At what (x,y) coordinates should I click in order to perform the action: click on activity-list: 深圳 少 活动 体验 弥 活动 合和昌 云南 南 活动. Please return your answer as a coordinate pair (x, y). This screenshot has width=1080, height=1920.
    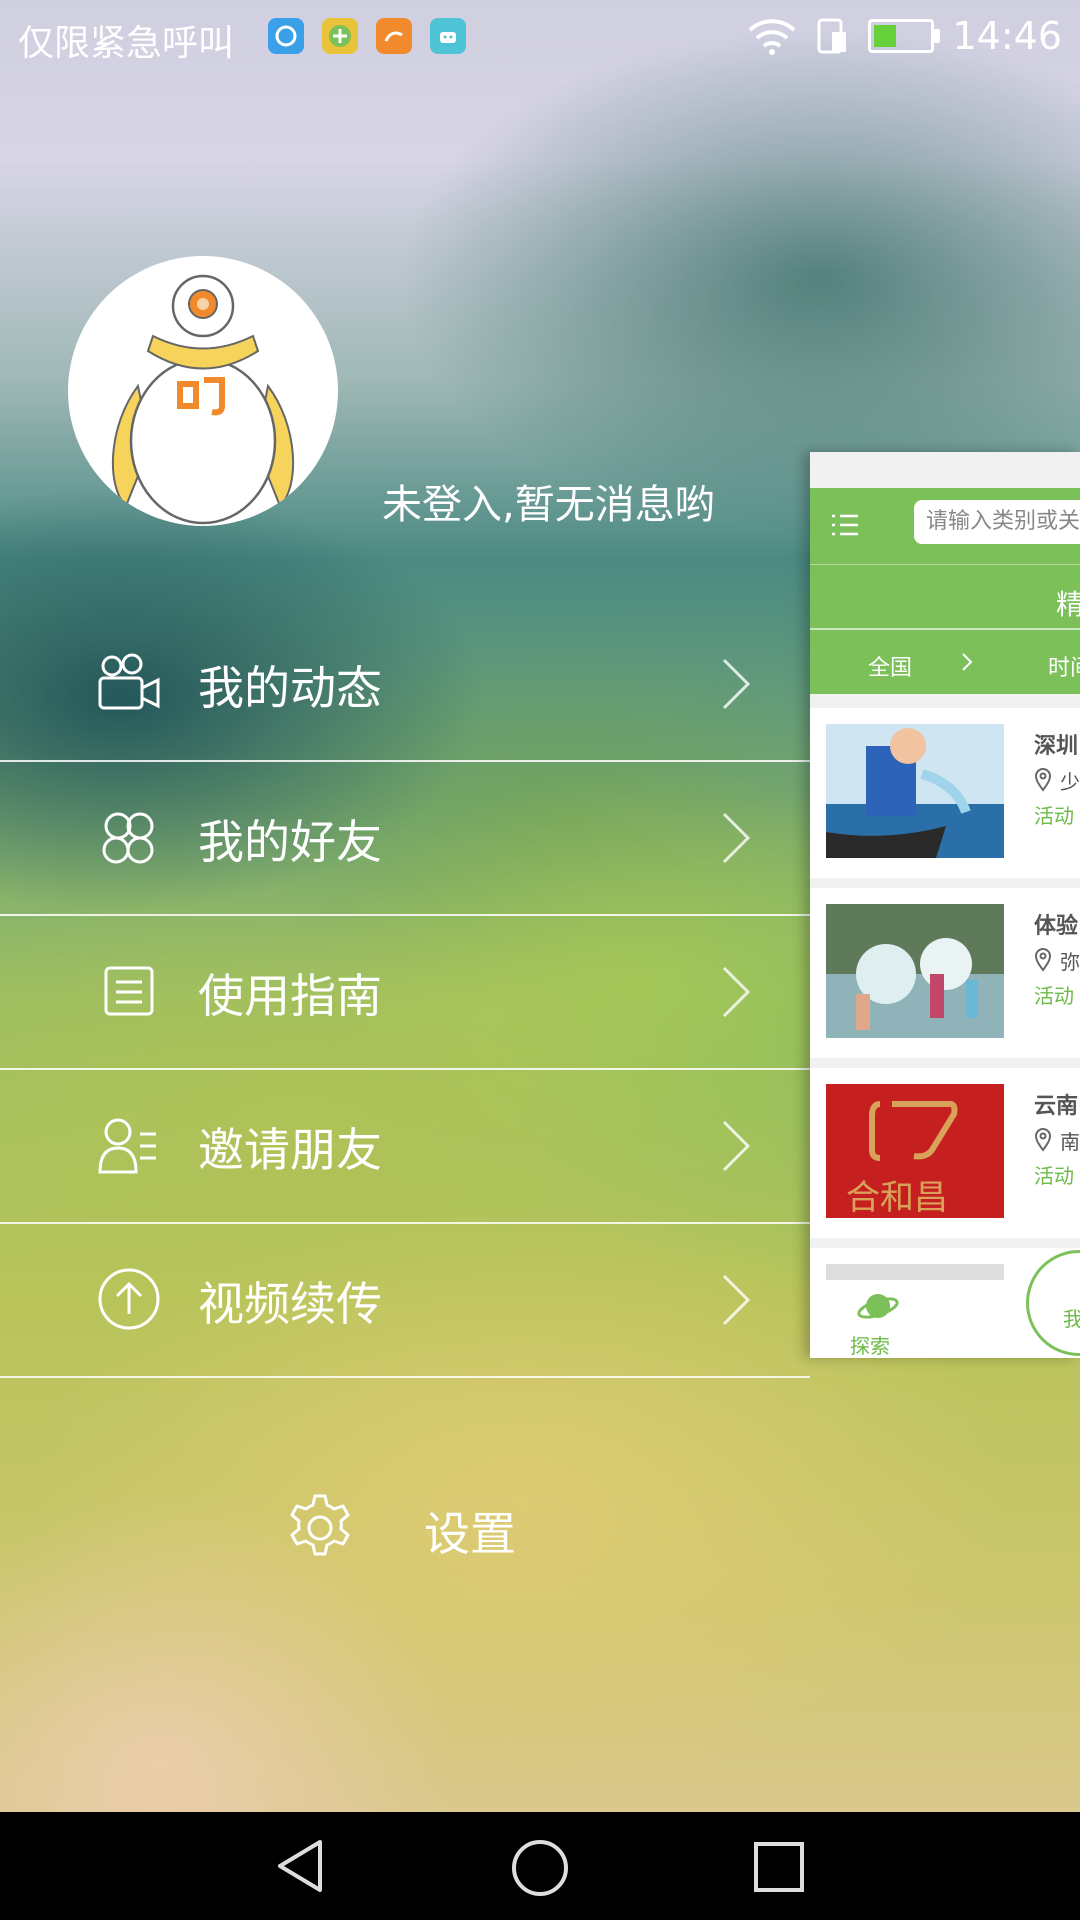
    Looking at the image, I should click on (945, 1003).